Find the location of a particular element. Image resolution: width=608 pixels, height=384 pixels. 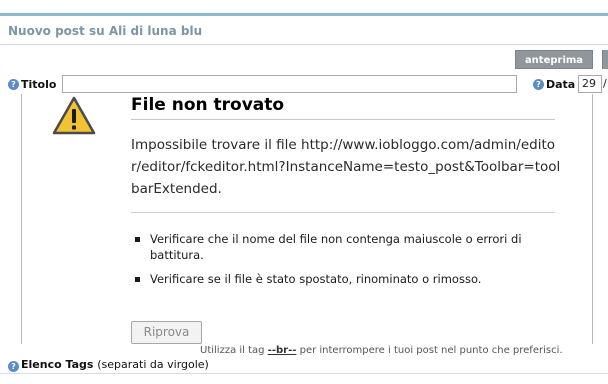

tags-help-icon: ? is located at coordinates (13, 366).